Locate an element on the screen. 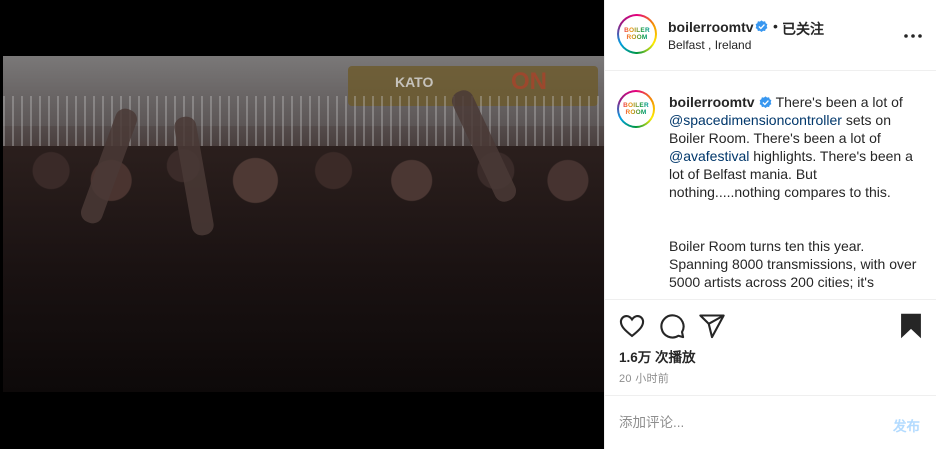 The image size is (936, 449). view-count: 1.6万 次播放 is located at coordinates (657, 356).